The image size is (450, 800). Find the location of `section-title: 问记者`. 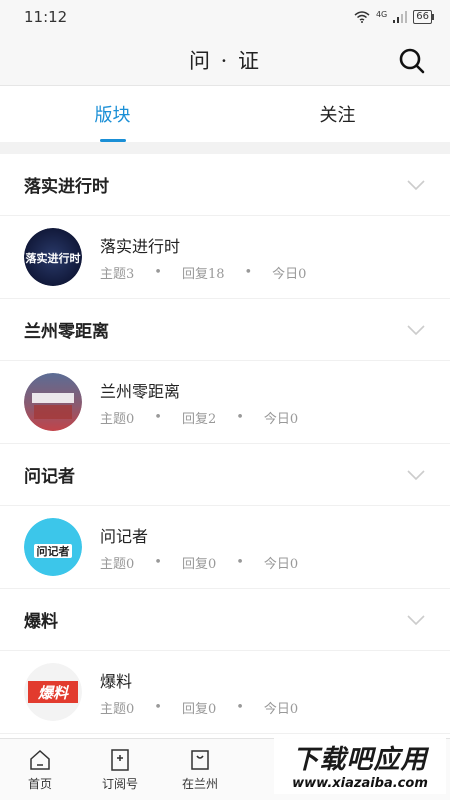

section-title: 问记者 is located at coordinates (49, 477).